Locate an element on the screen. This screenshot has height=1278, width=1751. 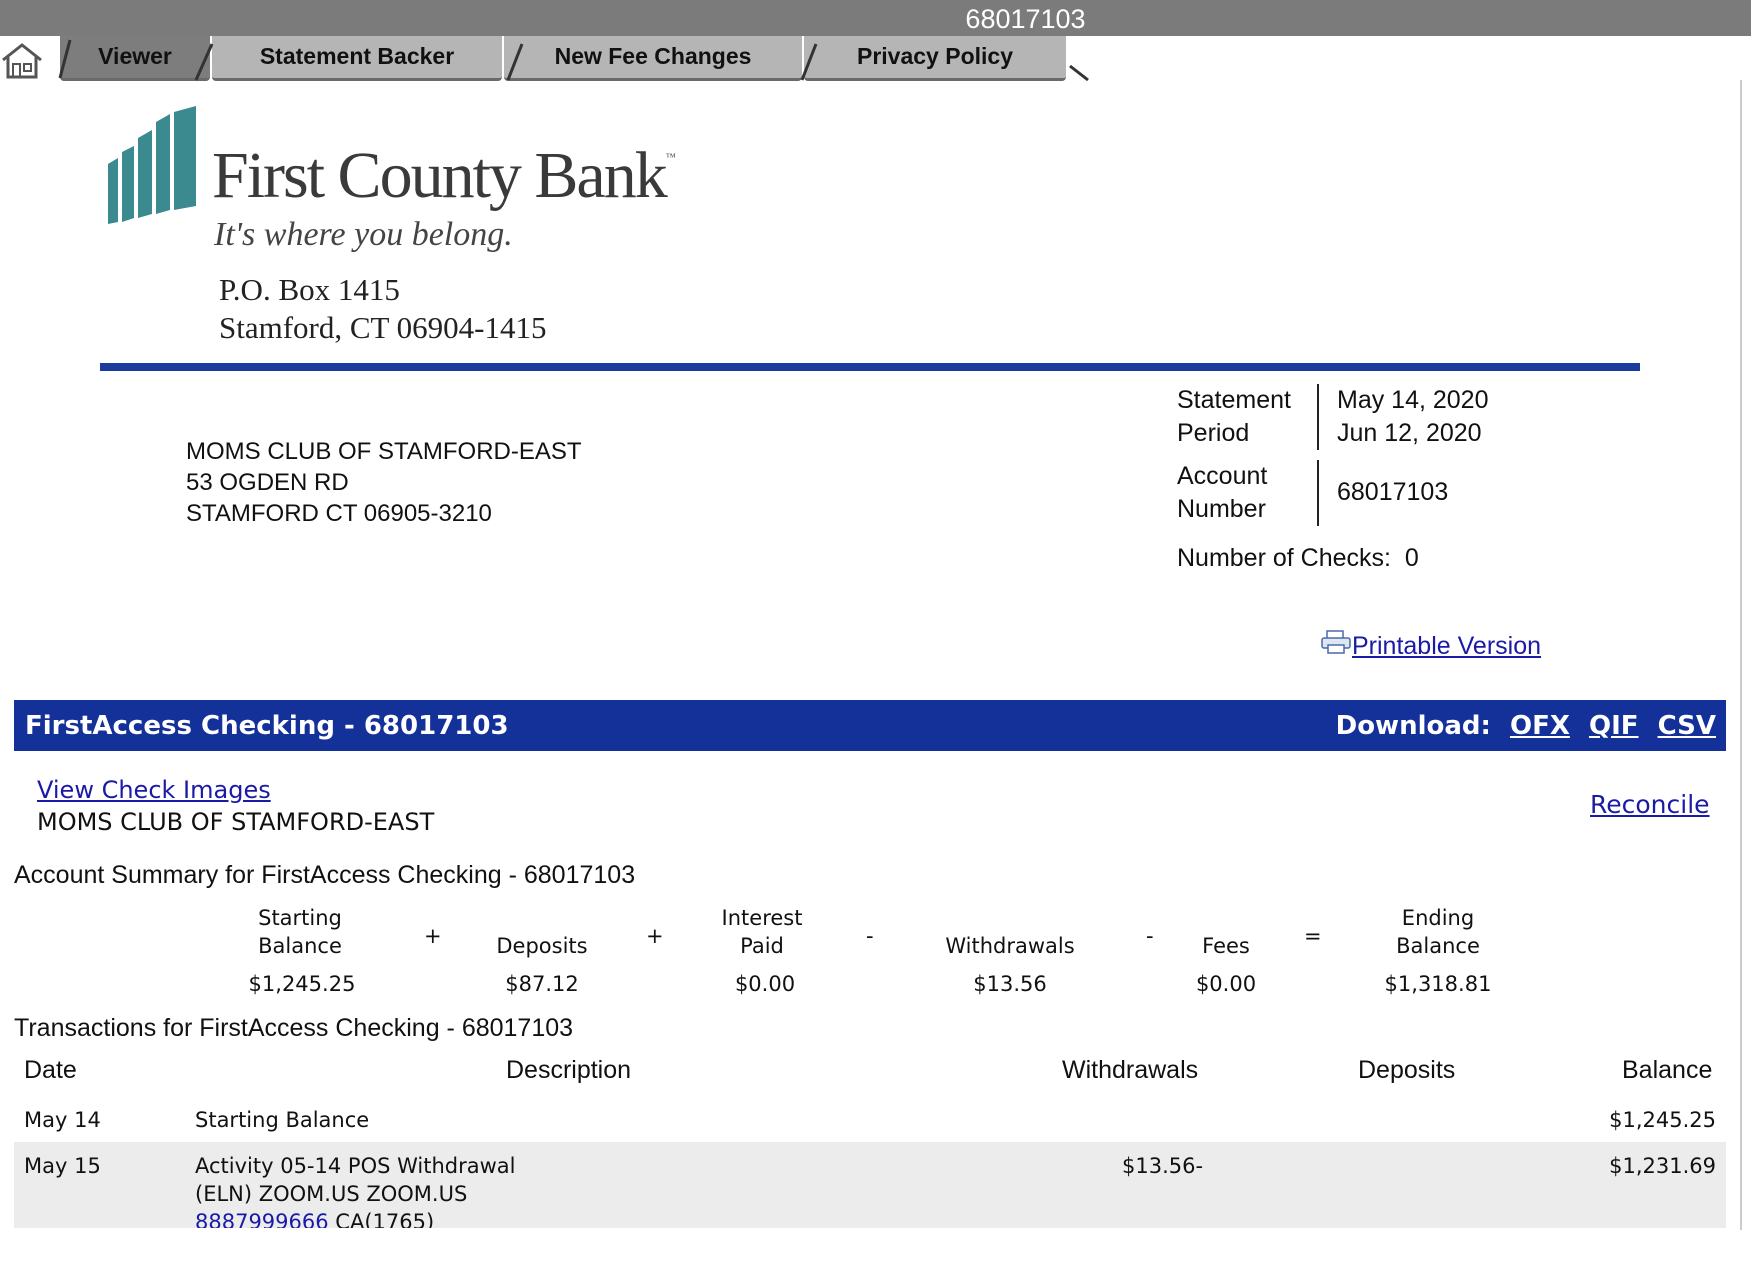
column-header-withdrawals: Withdrawals is located at coordinates (1130, 1070).